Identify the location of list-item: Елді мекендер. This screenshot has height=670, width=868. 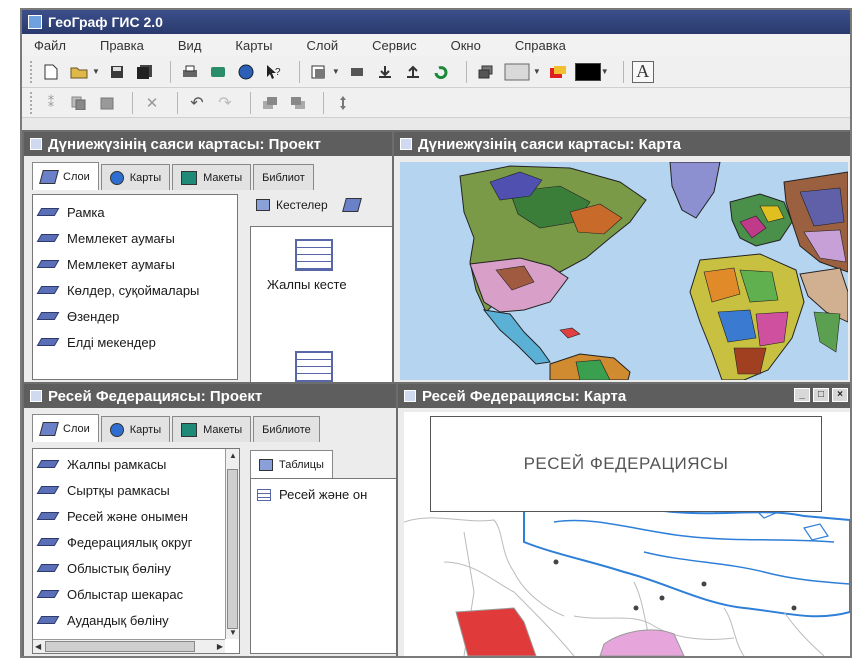
(135, 342).